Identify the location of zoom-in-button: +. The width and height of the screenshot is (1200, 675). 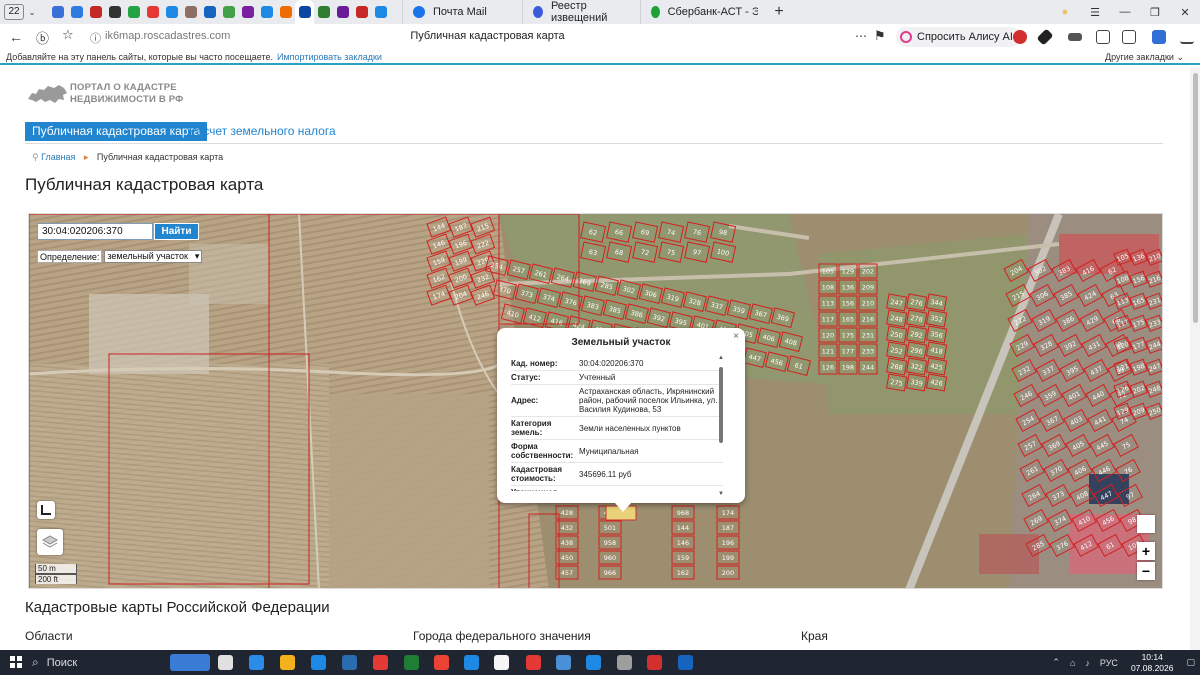
(1146, 551).